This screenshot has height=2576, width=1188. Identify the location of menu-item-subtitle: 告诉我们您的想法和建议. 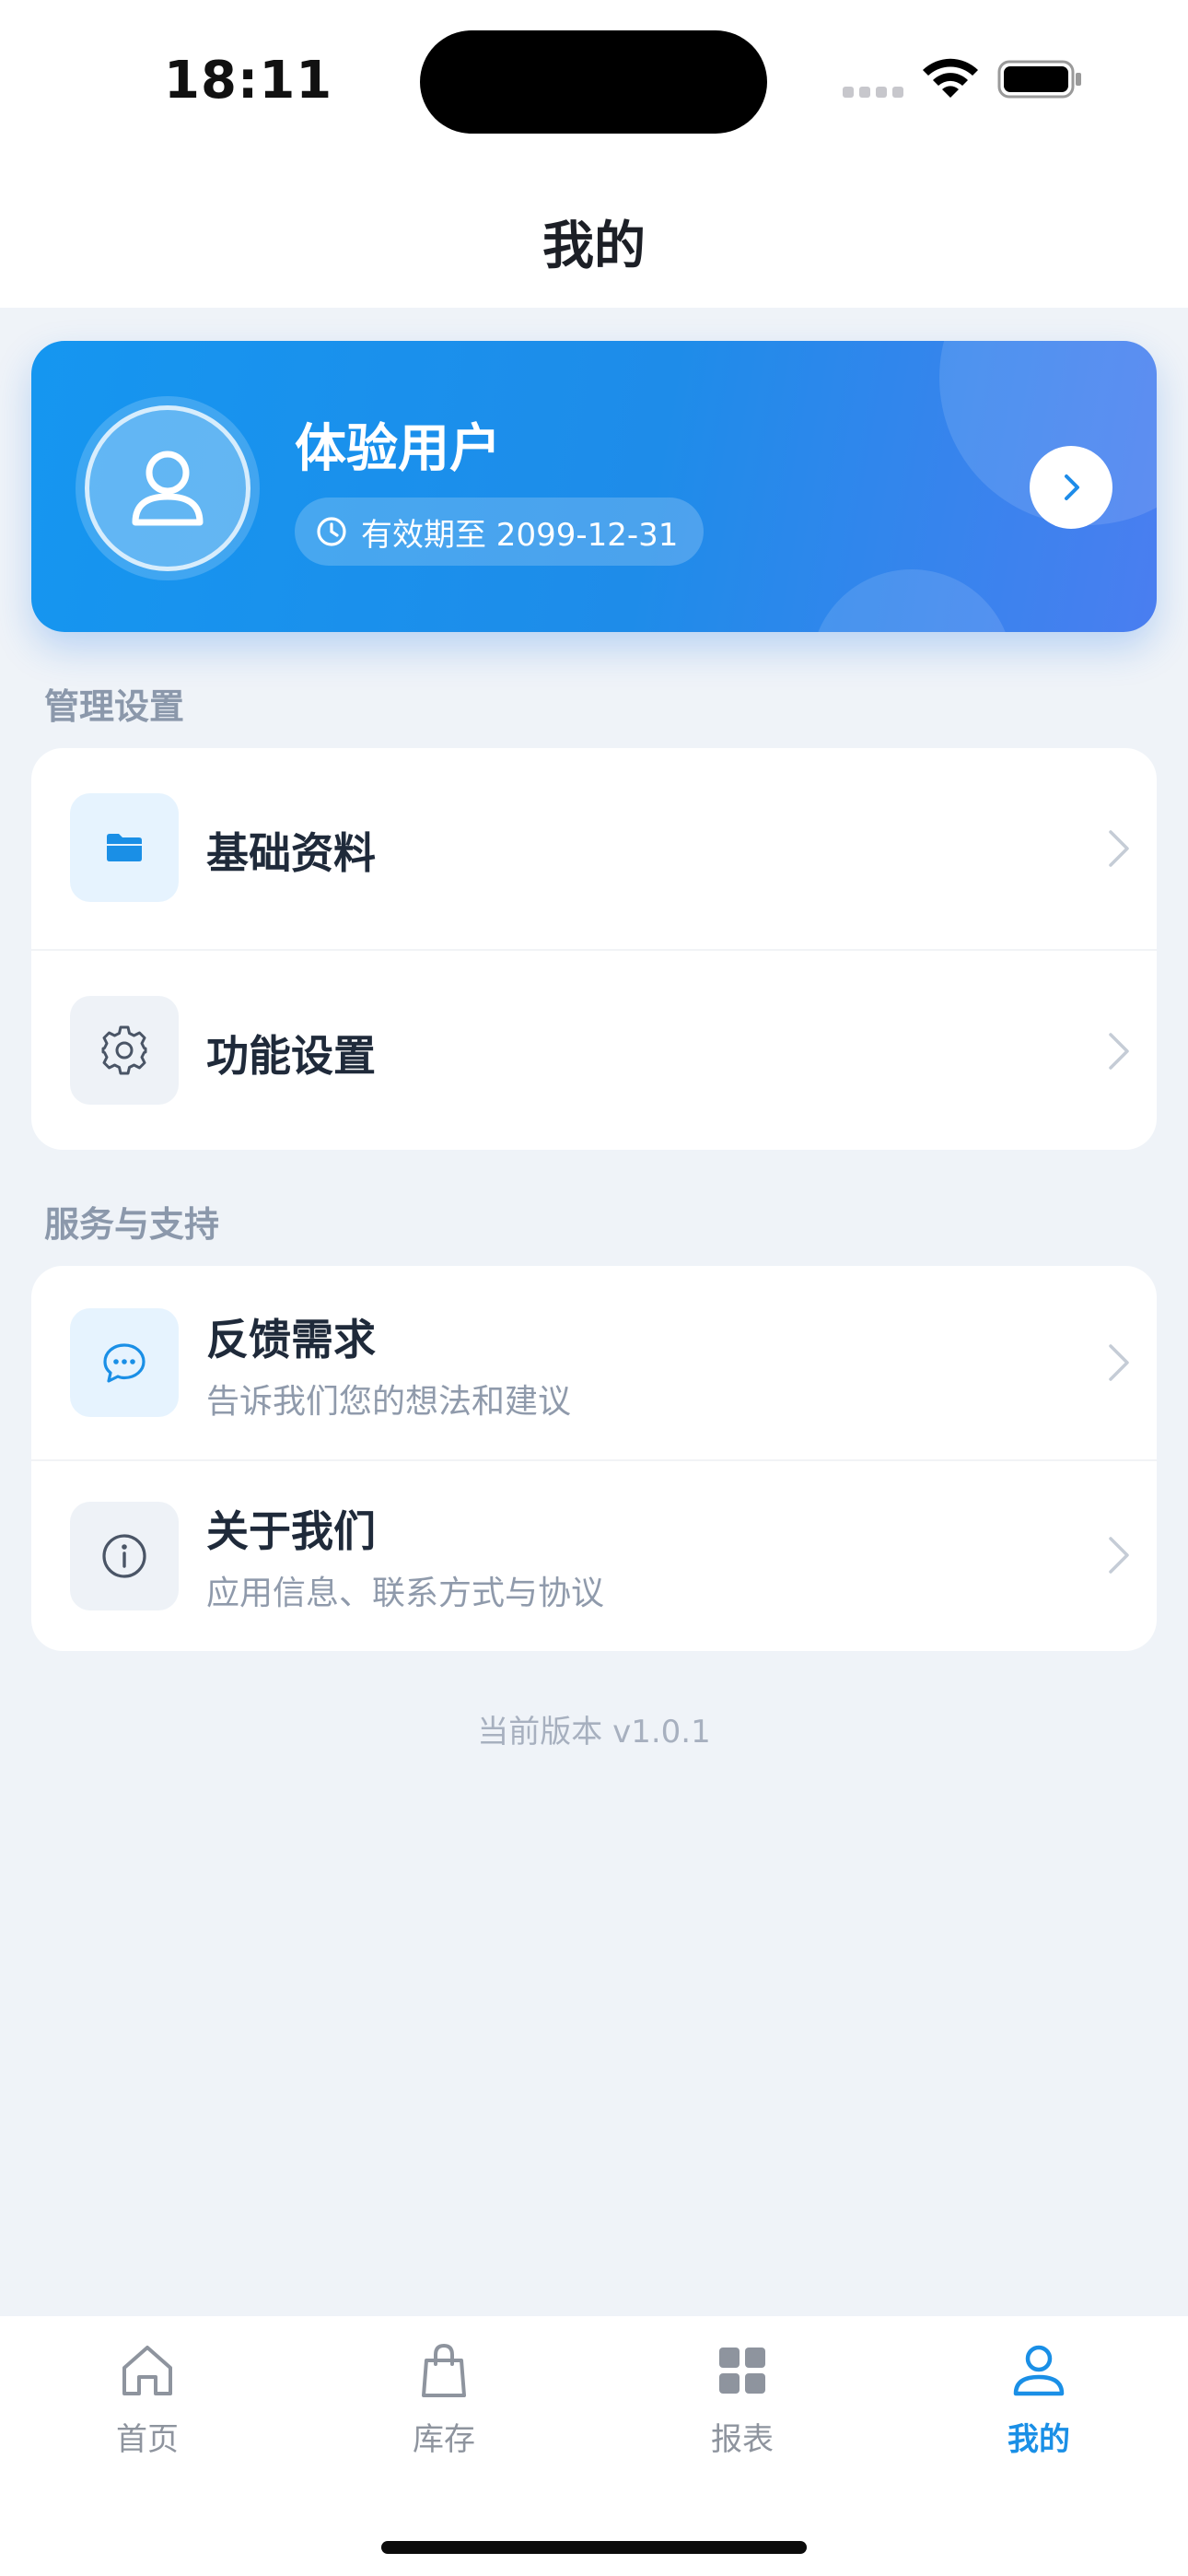
(389, 1402).